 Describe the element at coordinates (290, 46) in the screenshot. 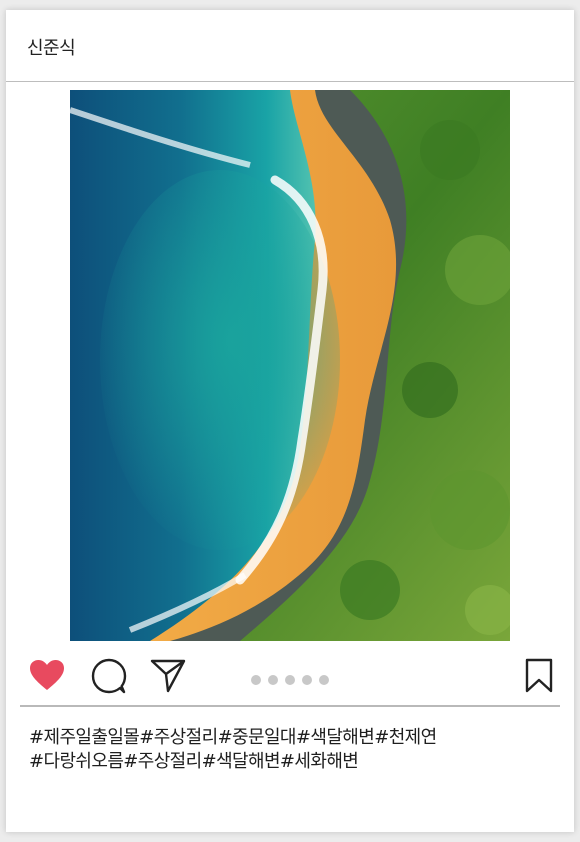

I see `post-header: 신준식` at that location.